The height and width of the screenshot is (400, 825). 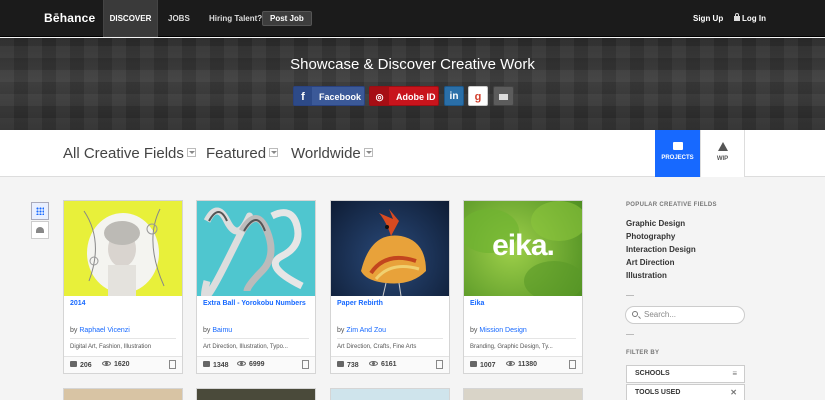 I want to click on nav-discover: DISCOVER, so click(x=130, y=18).